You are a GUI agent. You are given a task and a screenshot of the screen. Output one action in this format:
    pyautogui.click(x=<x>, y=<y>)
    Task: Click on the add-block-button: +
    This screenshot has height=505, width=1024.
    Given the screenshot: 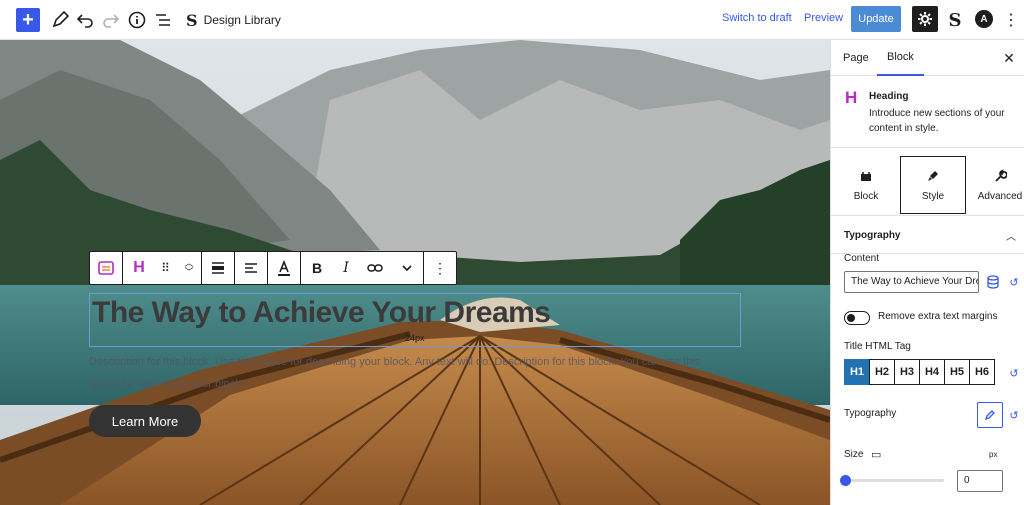 What is the action you would take?
    pyautogui.click(x=28, y=20)
    